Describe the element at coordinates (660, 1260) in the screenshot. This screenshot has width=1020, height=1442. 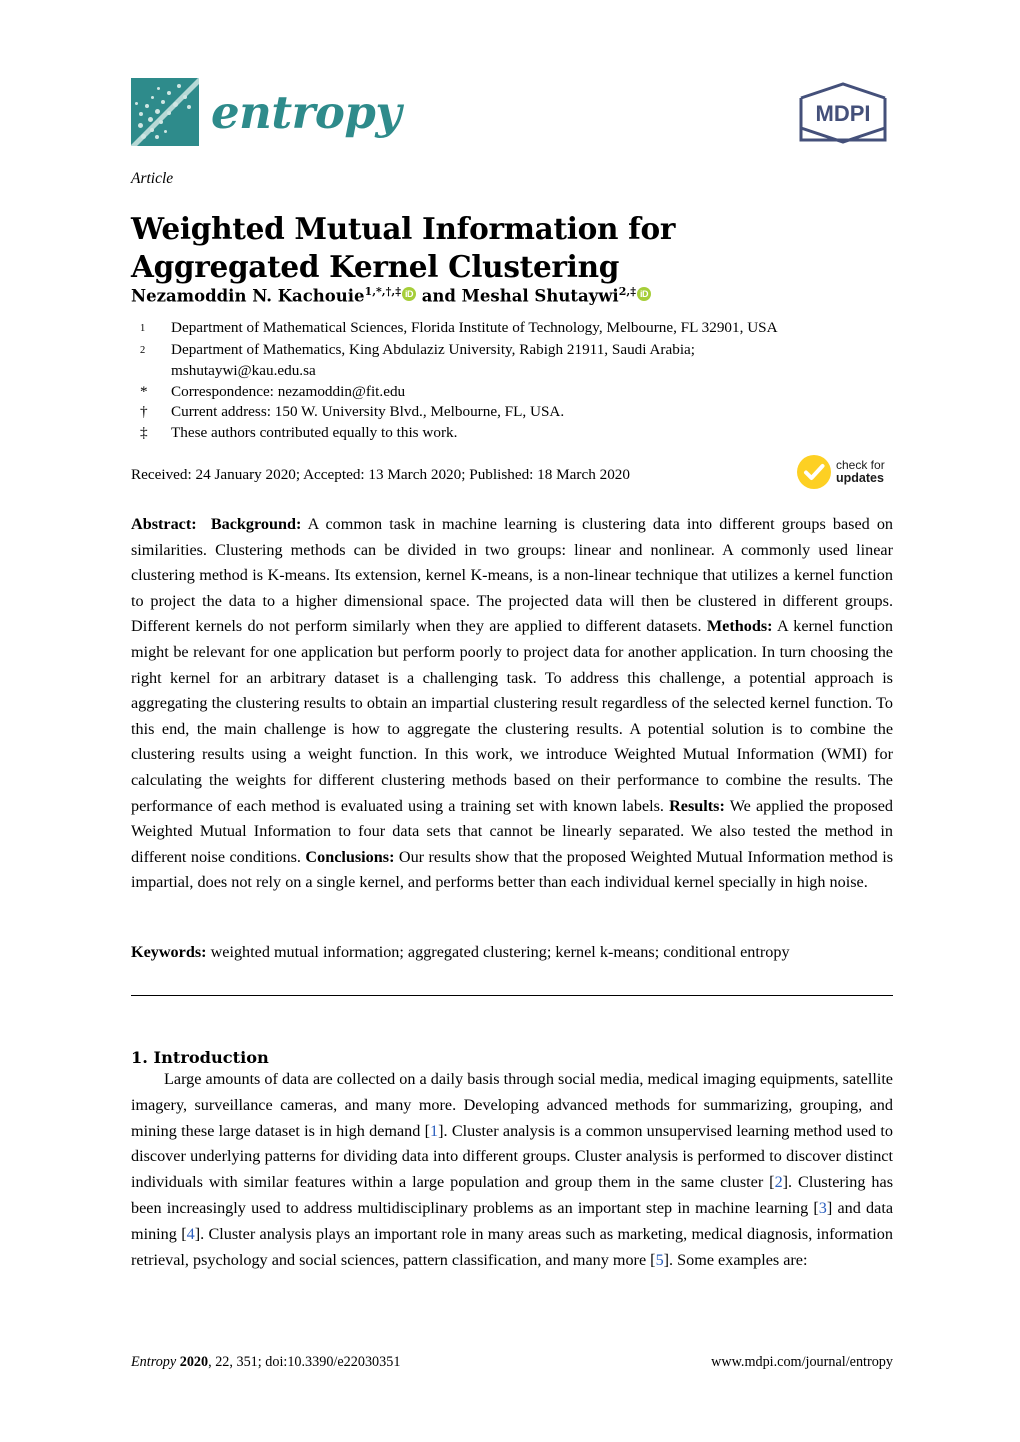
I see `citation-link-5: 5` at that location.